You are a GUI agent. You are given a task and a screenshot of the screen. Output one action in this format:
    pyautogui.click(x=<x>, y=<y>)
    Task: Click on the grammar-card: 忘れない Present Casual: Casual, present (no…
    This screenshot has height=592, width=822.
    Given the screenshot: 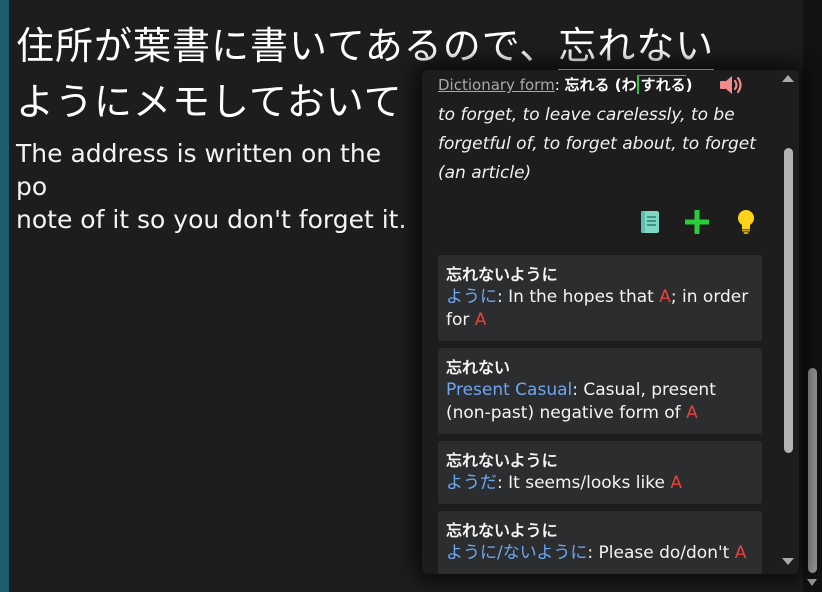 What is the action you would take?
    pyautogui.click(x=600, y=391)
    